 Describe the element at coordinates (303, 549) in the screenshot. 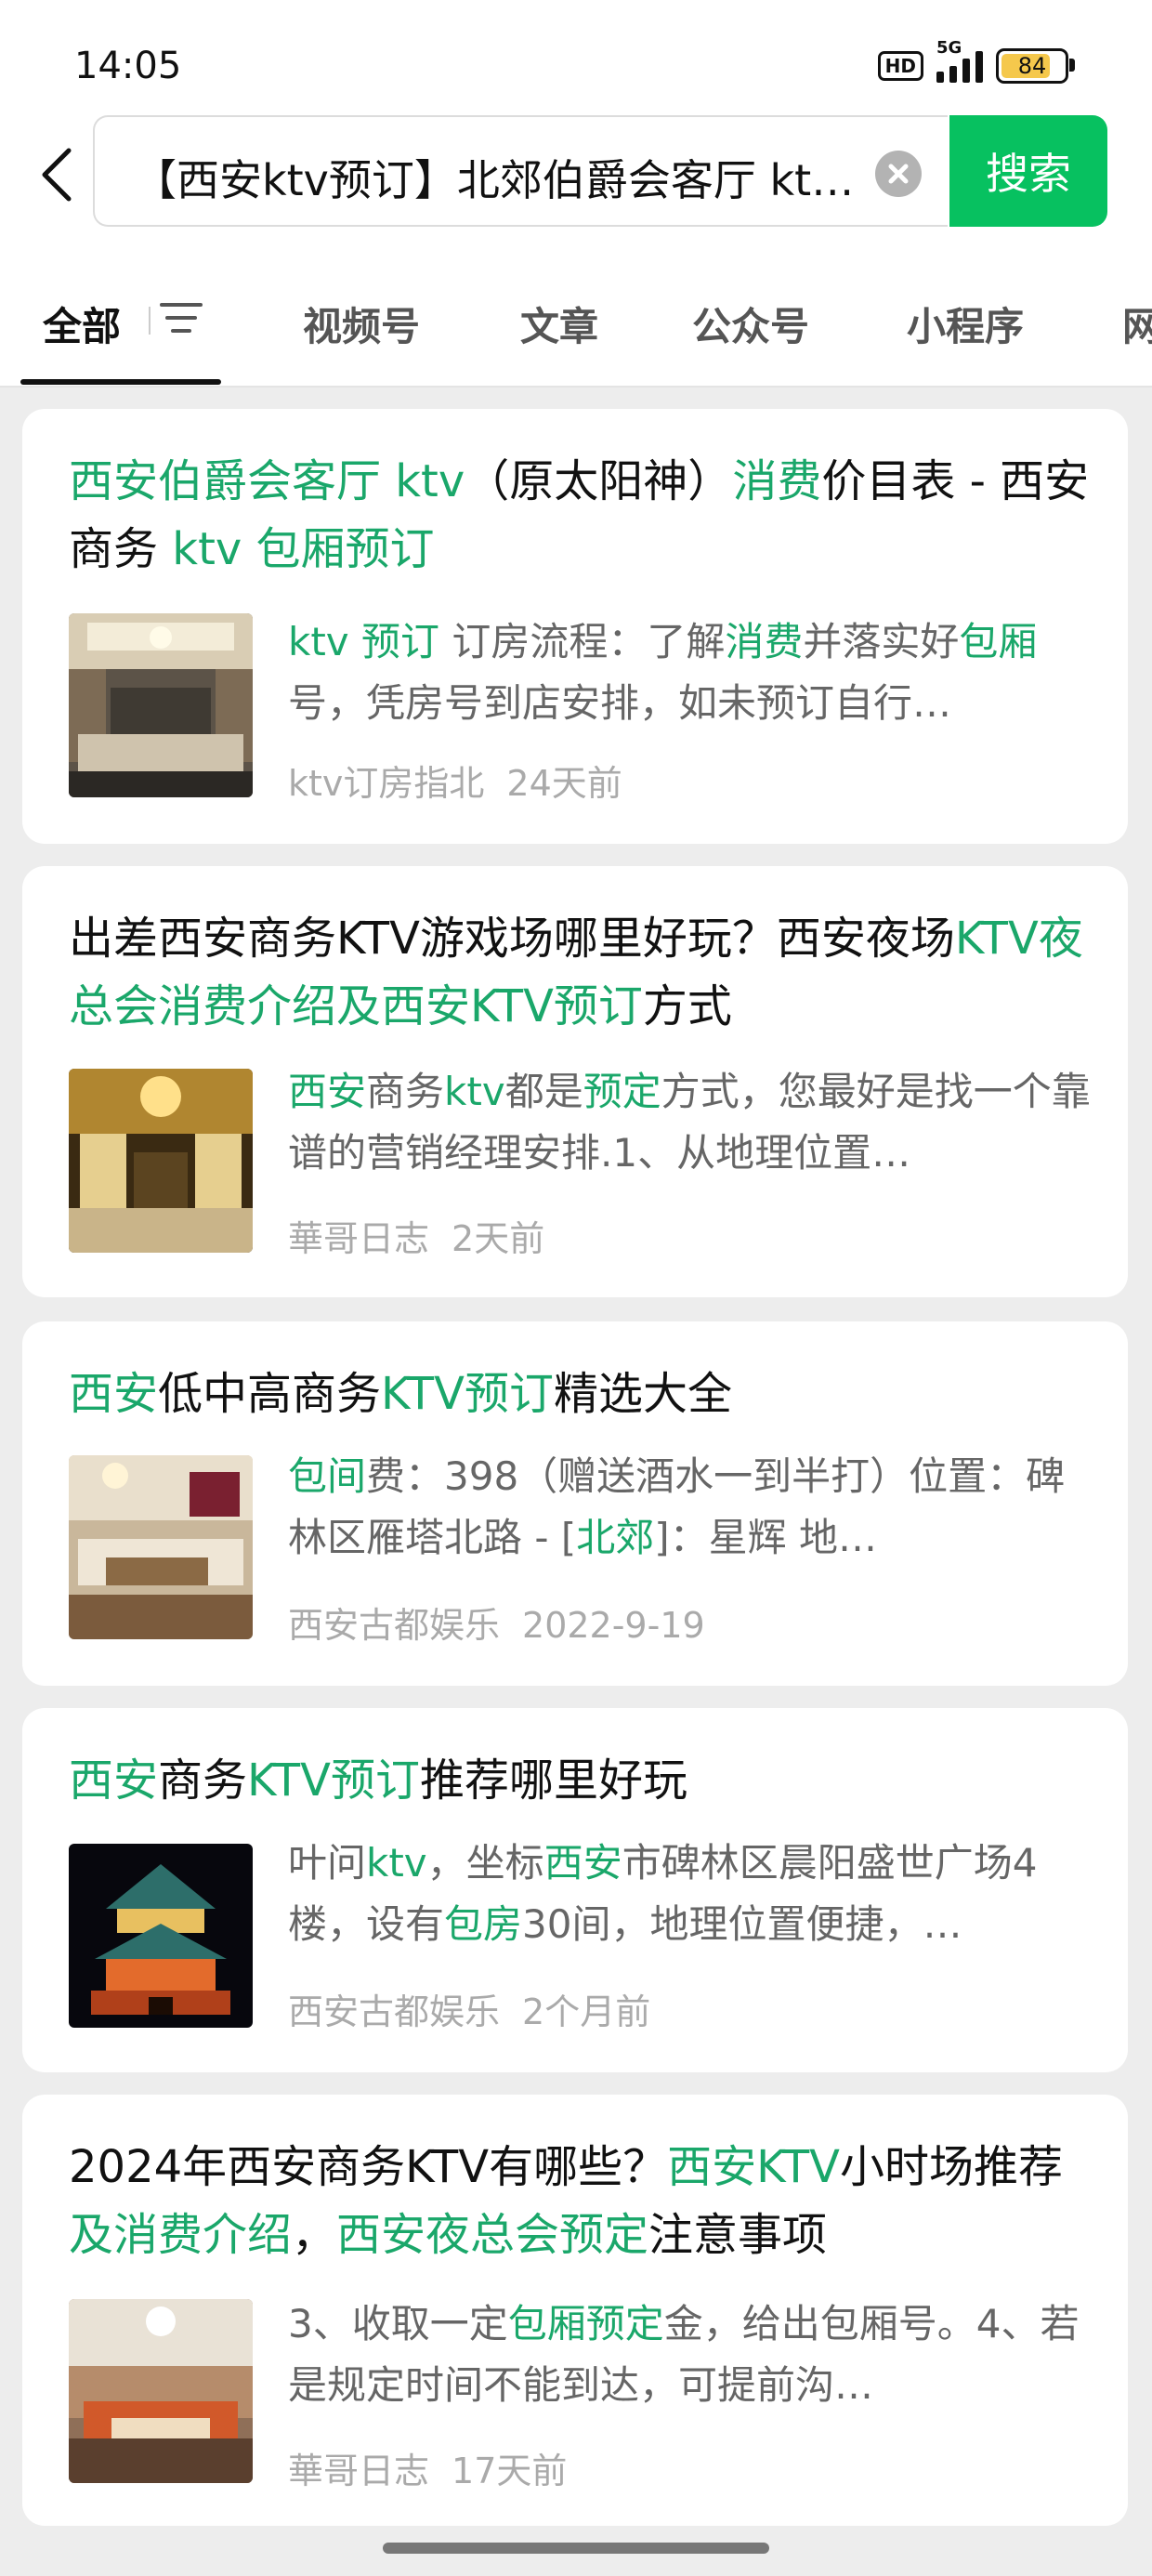

I see `highlighted-keyword: ktv 包厢预订` at that location.